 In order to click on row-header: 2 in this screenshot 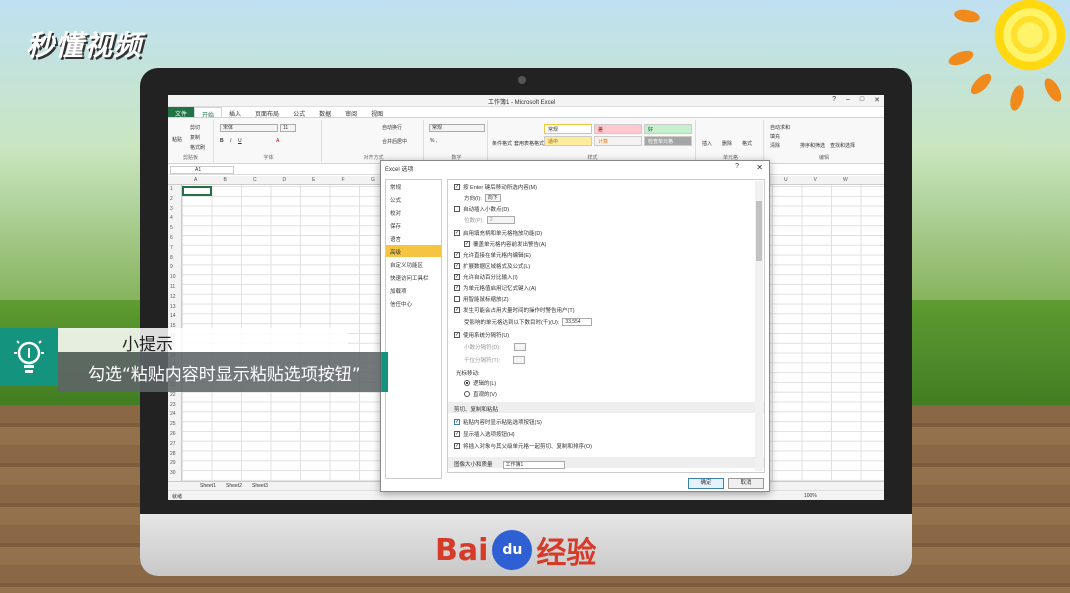, I will do `click(171, 199)`.